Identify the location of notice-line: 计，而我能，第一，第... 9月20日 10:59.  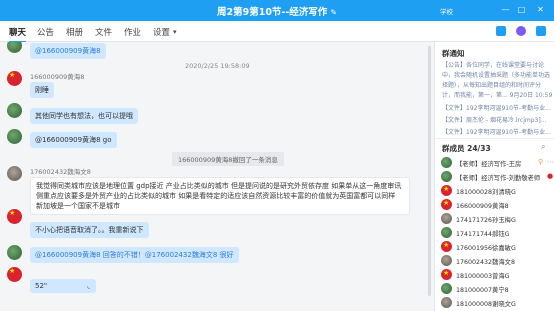
(497, 94).